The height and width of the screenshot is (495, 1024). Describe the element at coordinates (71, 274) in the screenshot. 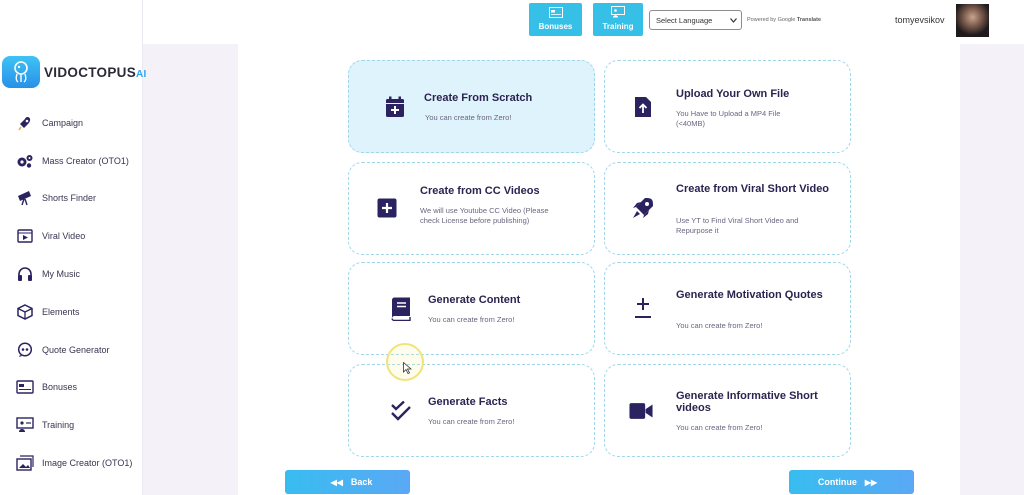

I see `sidebar-item-my-music: My Music` at that location.